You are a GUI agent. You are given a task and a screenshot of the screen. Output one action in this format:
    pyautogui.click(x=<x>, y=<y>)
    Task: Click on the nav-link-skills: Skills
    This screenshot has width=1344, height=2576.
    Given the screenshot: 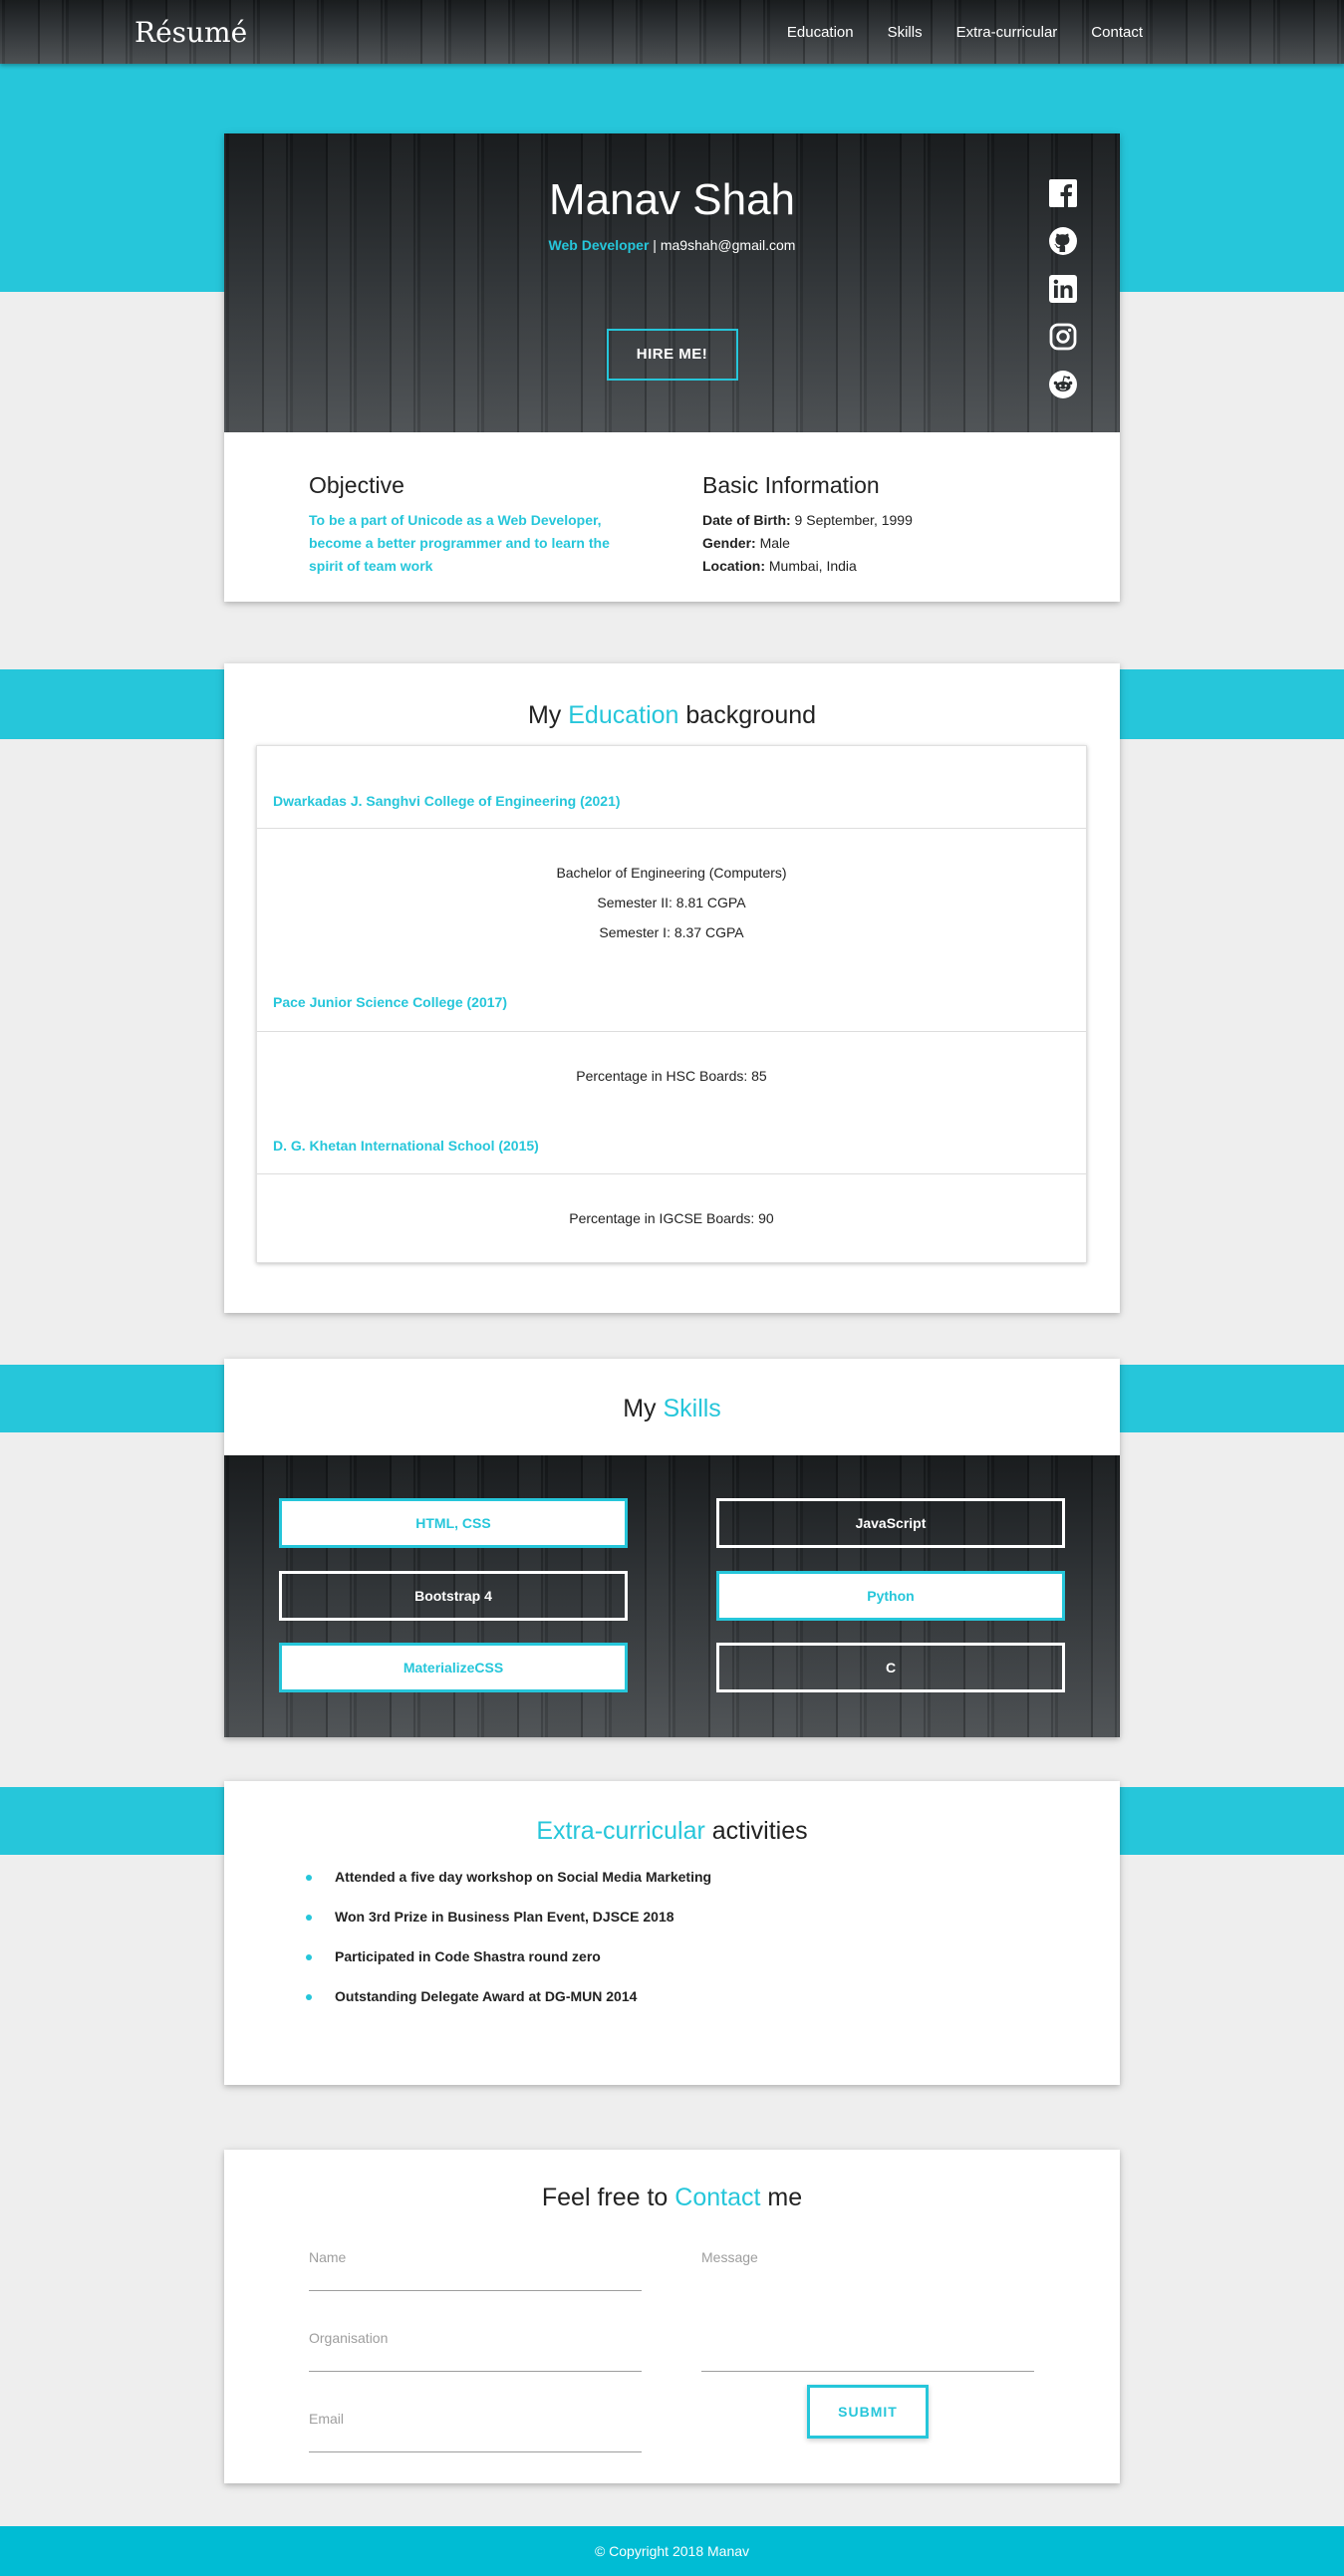 What is the action you would take?
    pyautogui.click(x=888, y=32)
    